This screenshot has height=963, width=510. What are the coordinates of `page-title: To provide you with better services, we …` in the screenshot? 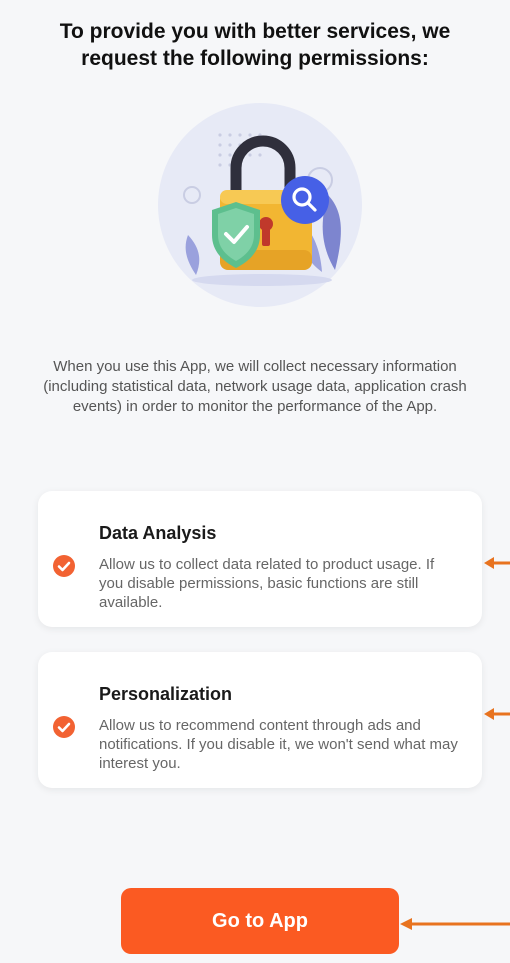 It's located at (255, 45).